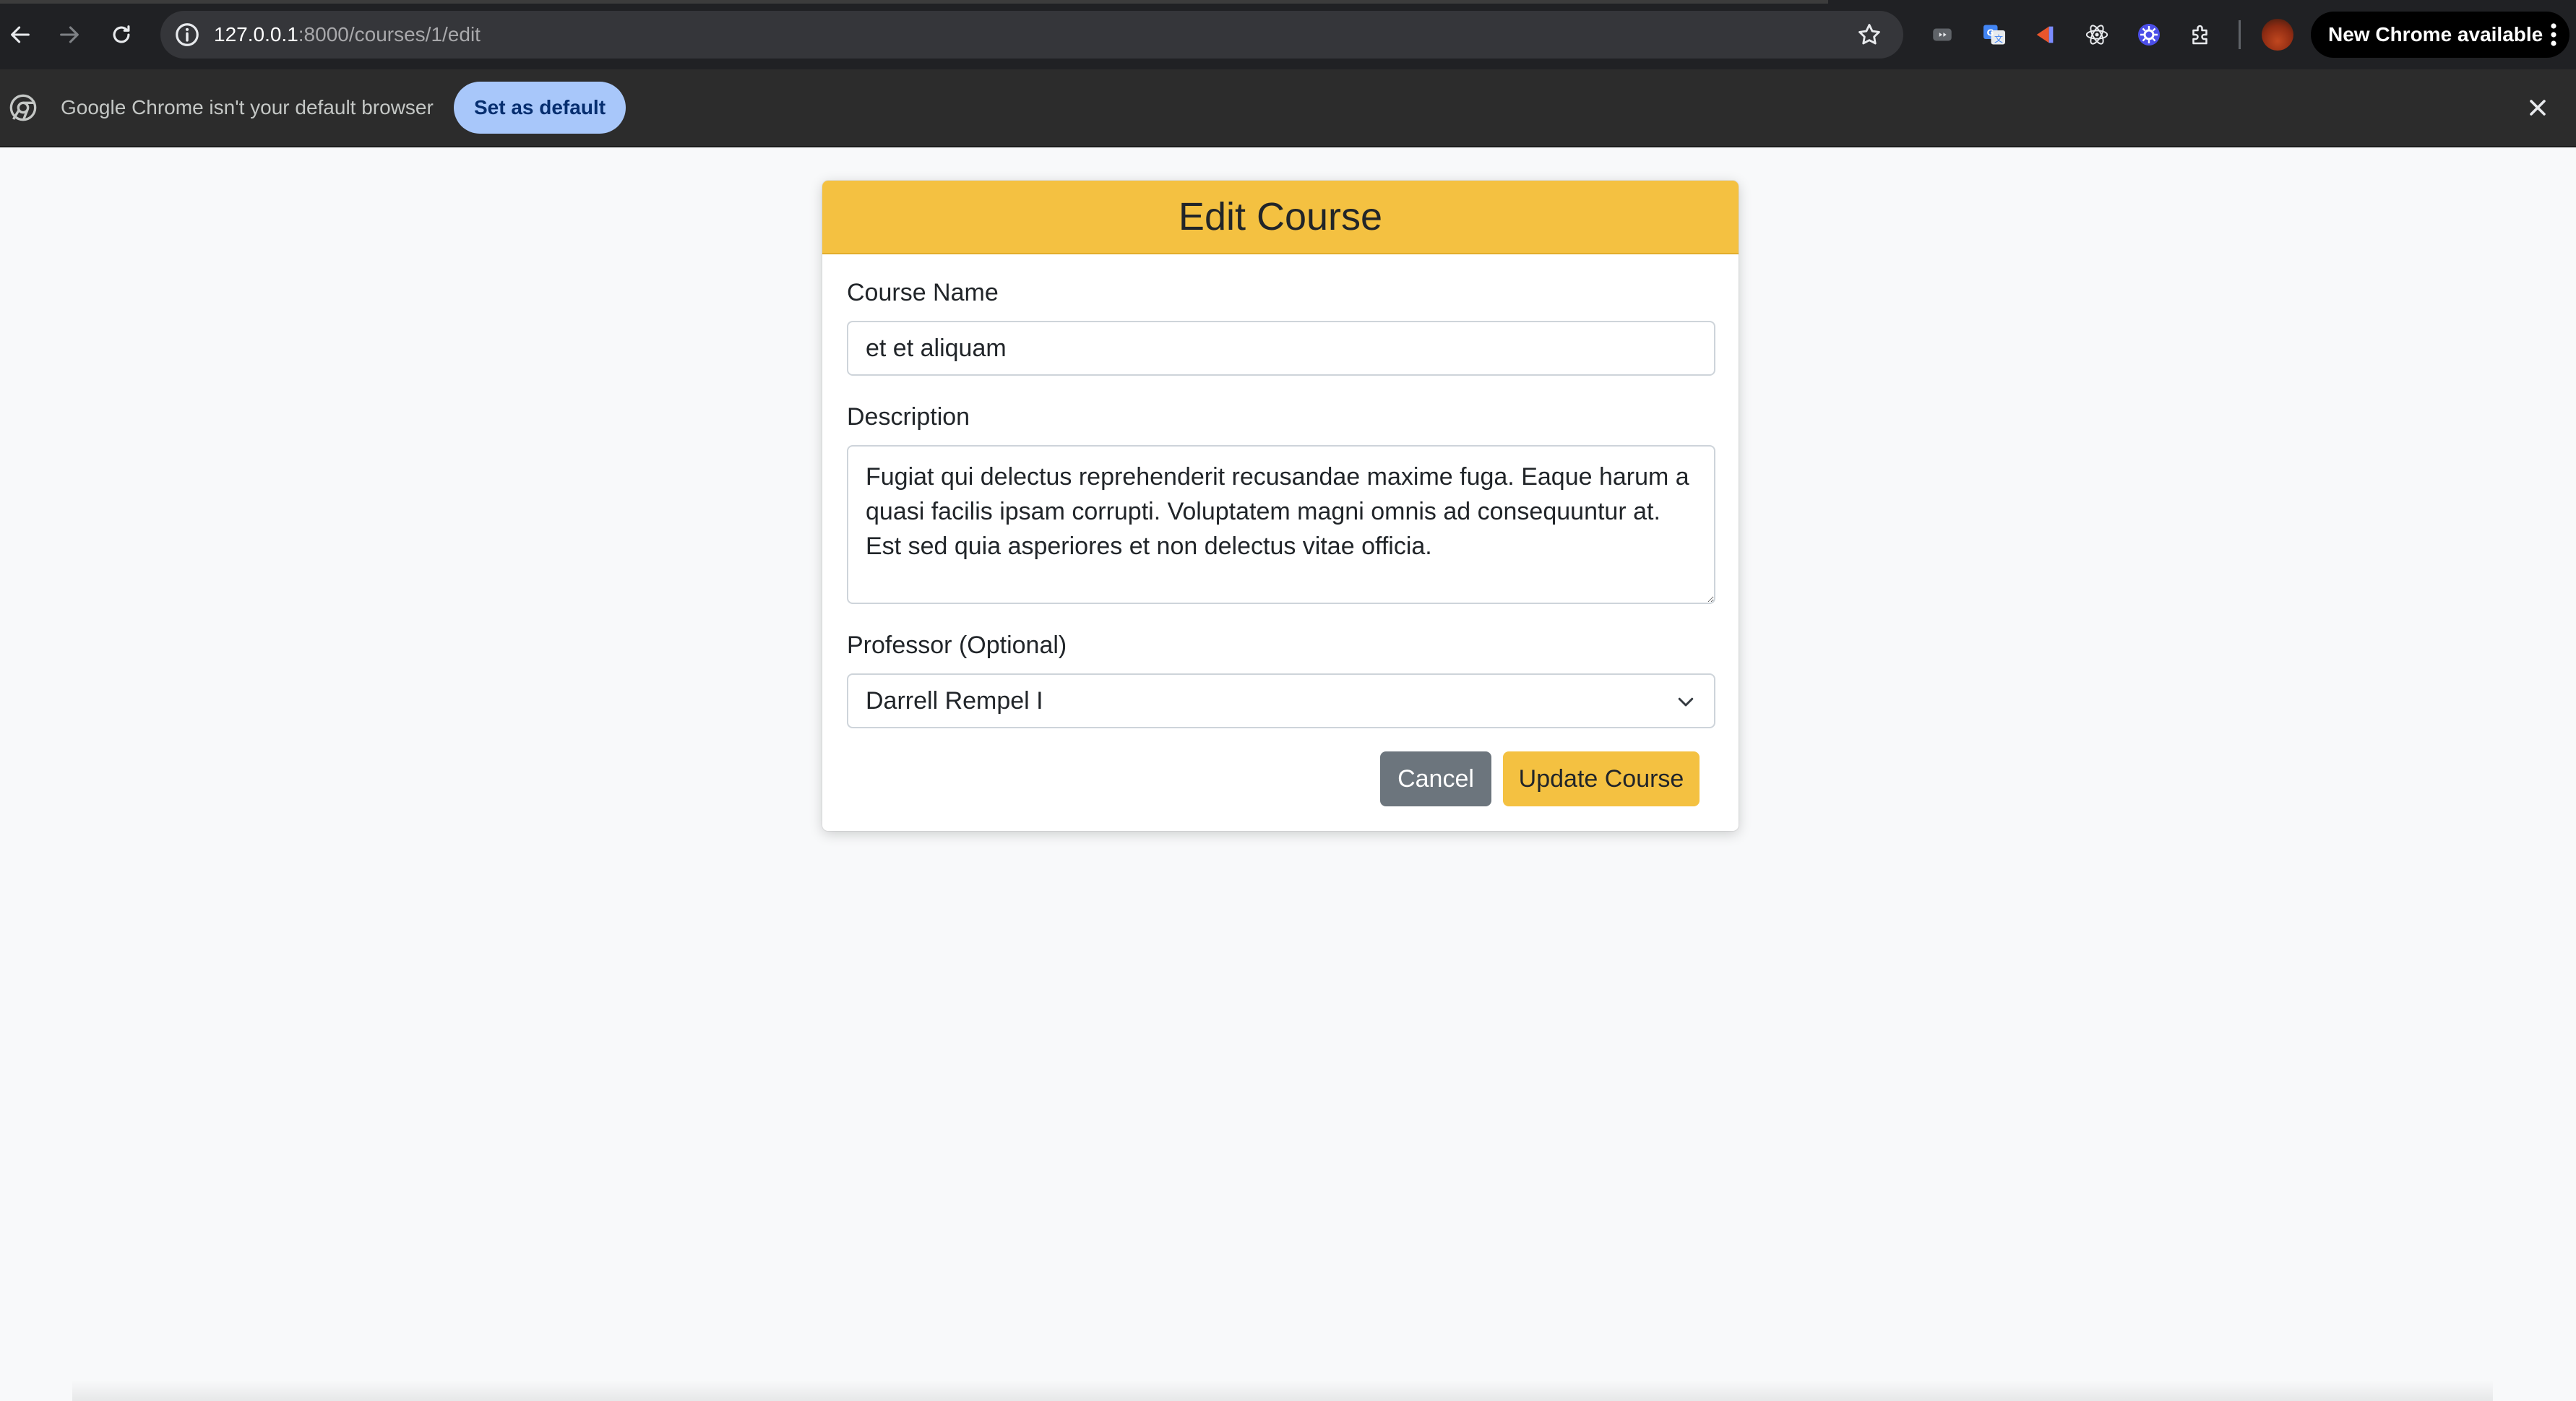 The image size is (2576, 1401). What do you see at coordinates (2097, 34) in the screenshot?
I see `react-devtools-icon` at bounding box center [2097, 34].